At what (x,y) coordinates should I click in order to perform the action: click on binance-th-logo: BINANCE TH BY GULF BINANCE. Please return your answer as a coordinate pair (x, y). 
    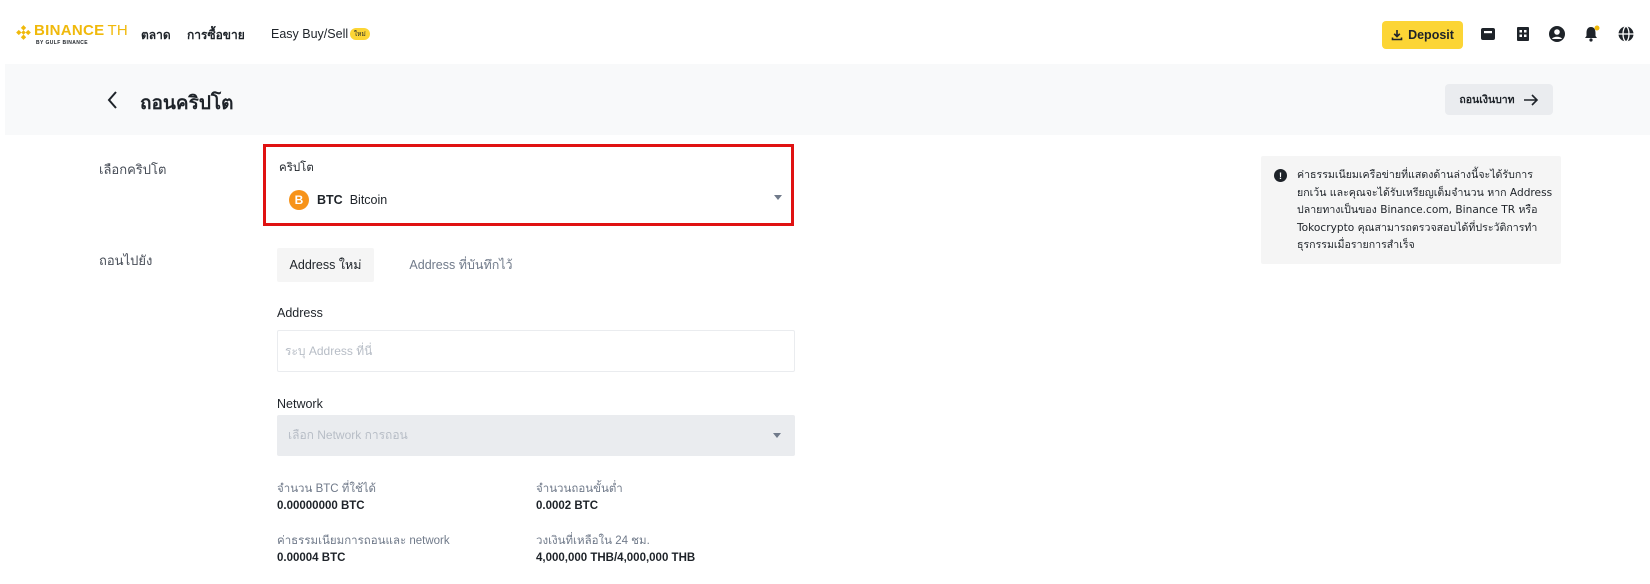
    Looking at the image, I should click on (72, 35).